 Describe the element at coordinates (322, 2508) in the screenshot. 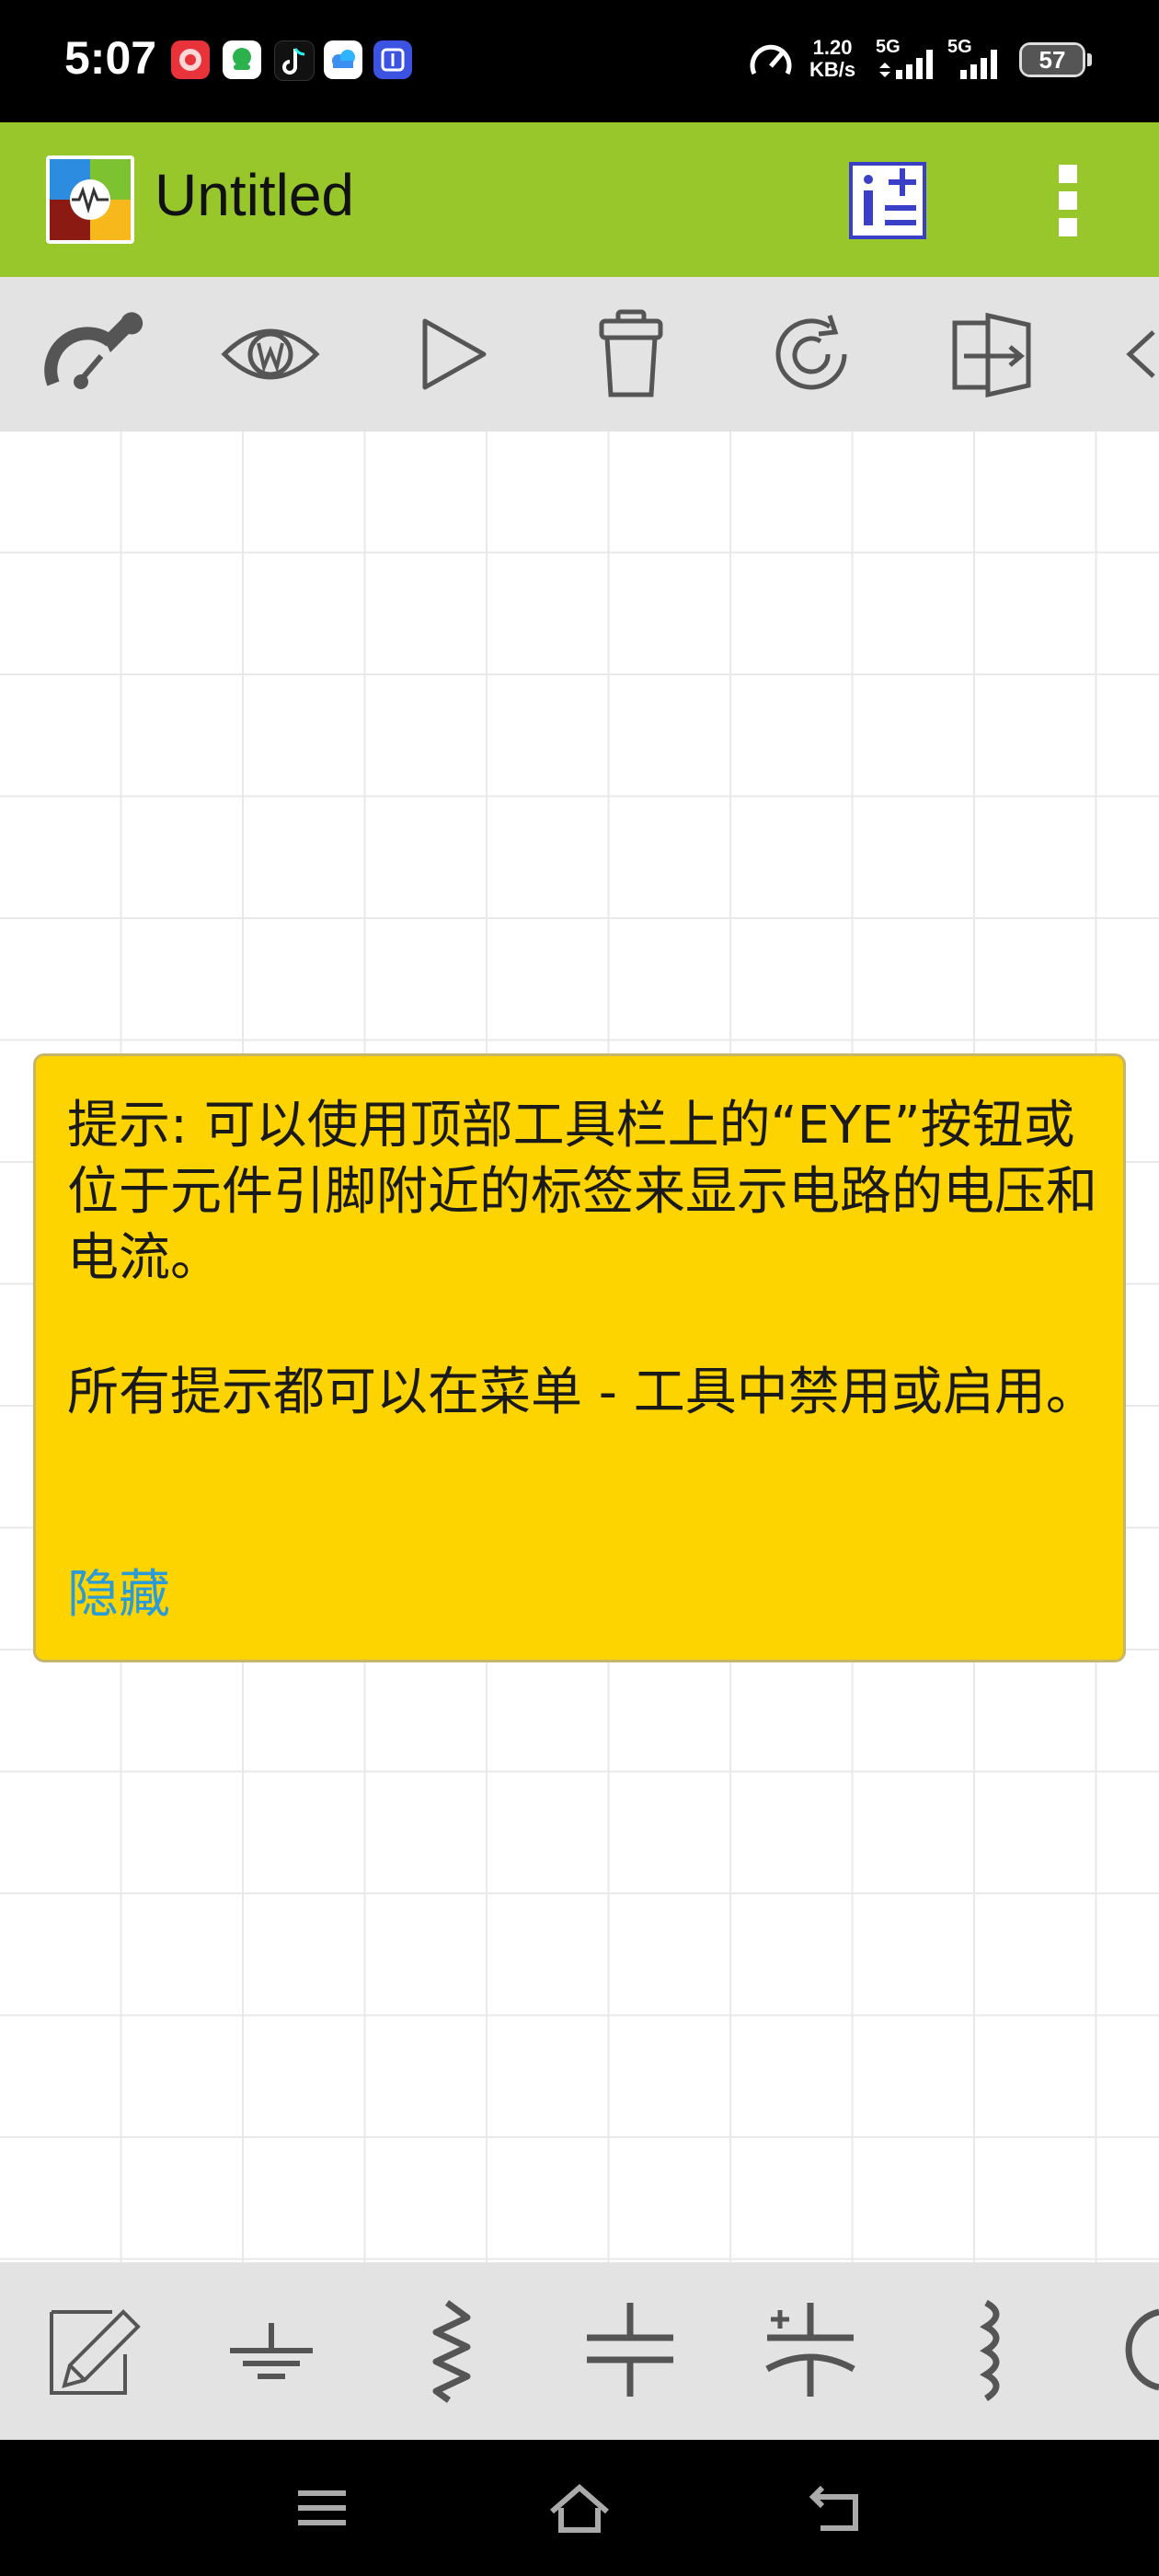

I see `menu-nav-button` at that location.